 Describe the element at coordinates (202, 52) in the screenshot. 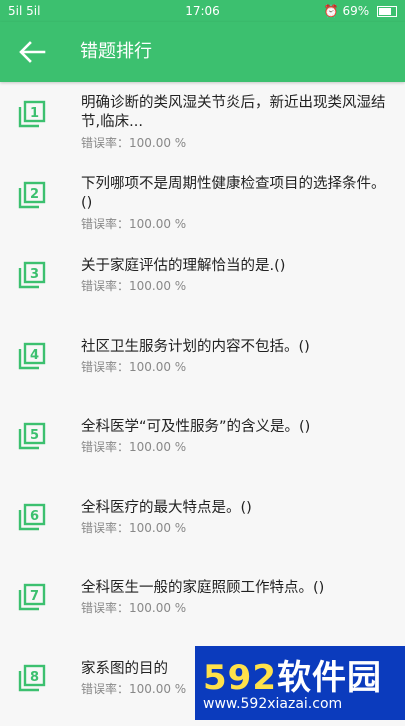

I see `app-bar: 错题排行` at that location.